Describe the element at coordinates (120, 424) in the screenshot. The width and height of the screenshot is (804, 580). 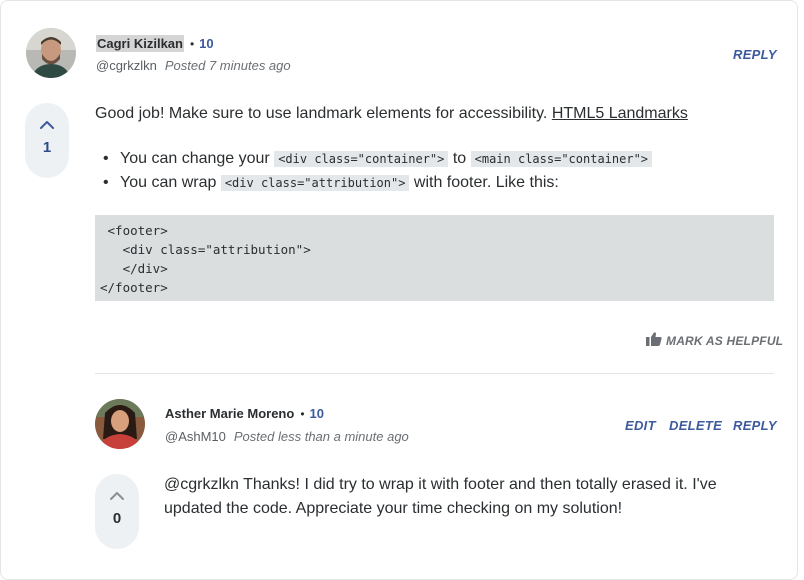
I see `avatar-asther` at that location.